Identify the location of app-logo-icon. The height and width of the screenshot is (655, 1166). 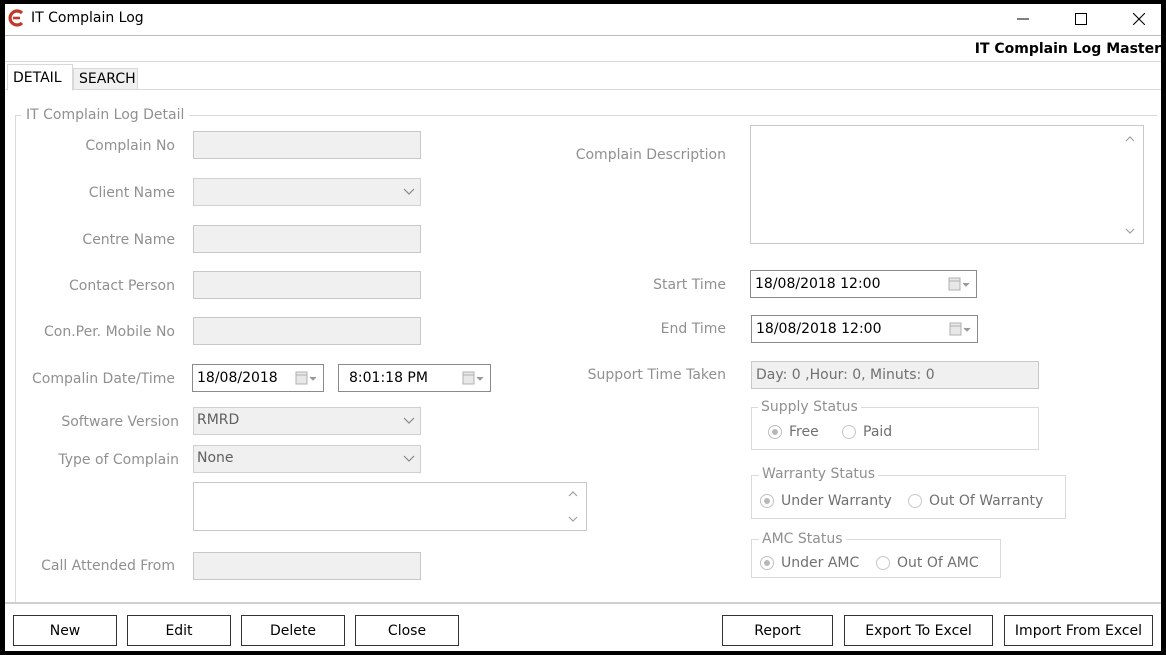
(16, 18).